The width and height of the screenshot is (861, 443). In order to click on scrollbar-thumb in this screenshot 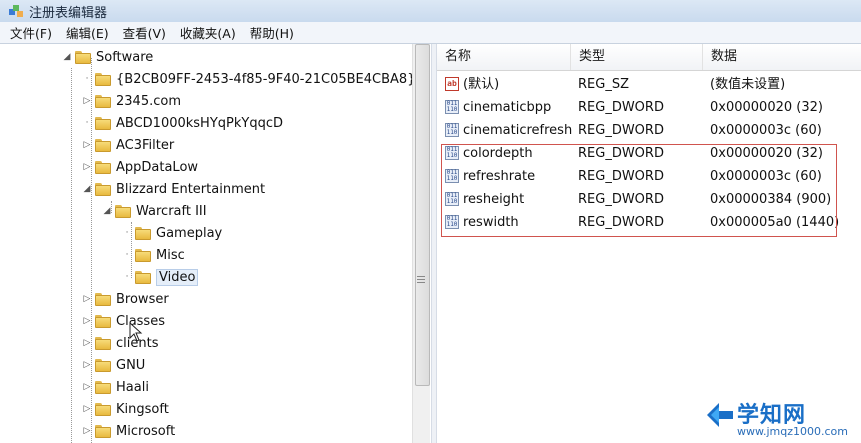, I will do `click(422, 215)`.